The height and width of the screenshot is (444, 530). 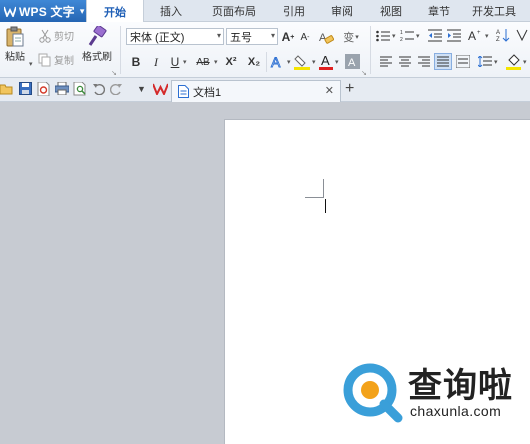 I want to click on highlight-dropdown-icon: ▾, so click(x=314, y=62).